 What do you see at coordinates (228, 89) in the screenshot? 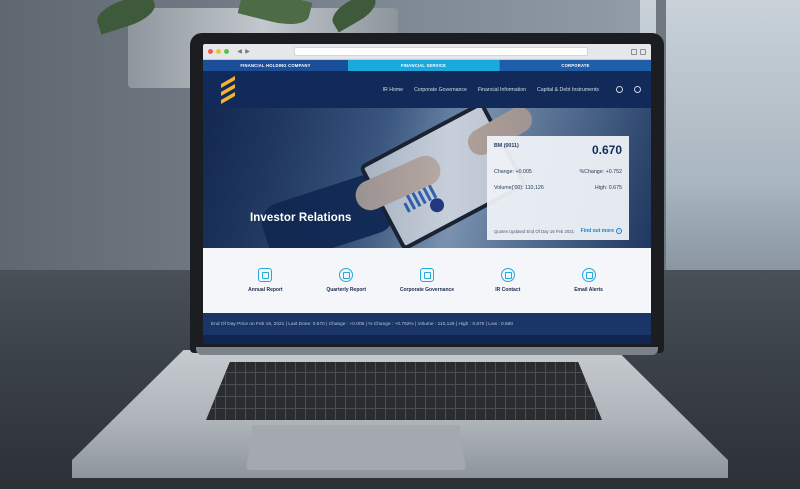
I see `company-logo-icon` at bounding box center [228, 89].